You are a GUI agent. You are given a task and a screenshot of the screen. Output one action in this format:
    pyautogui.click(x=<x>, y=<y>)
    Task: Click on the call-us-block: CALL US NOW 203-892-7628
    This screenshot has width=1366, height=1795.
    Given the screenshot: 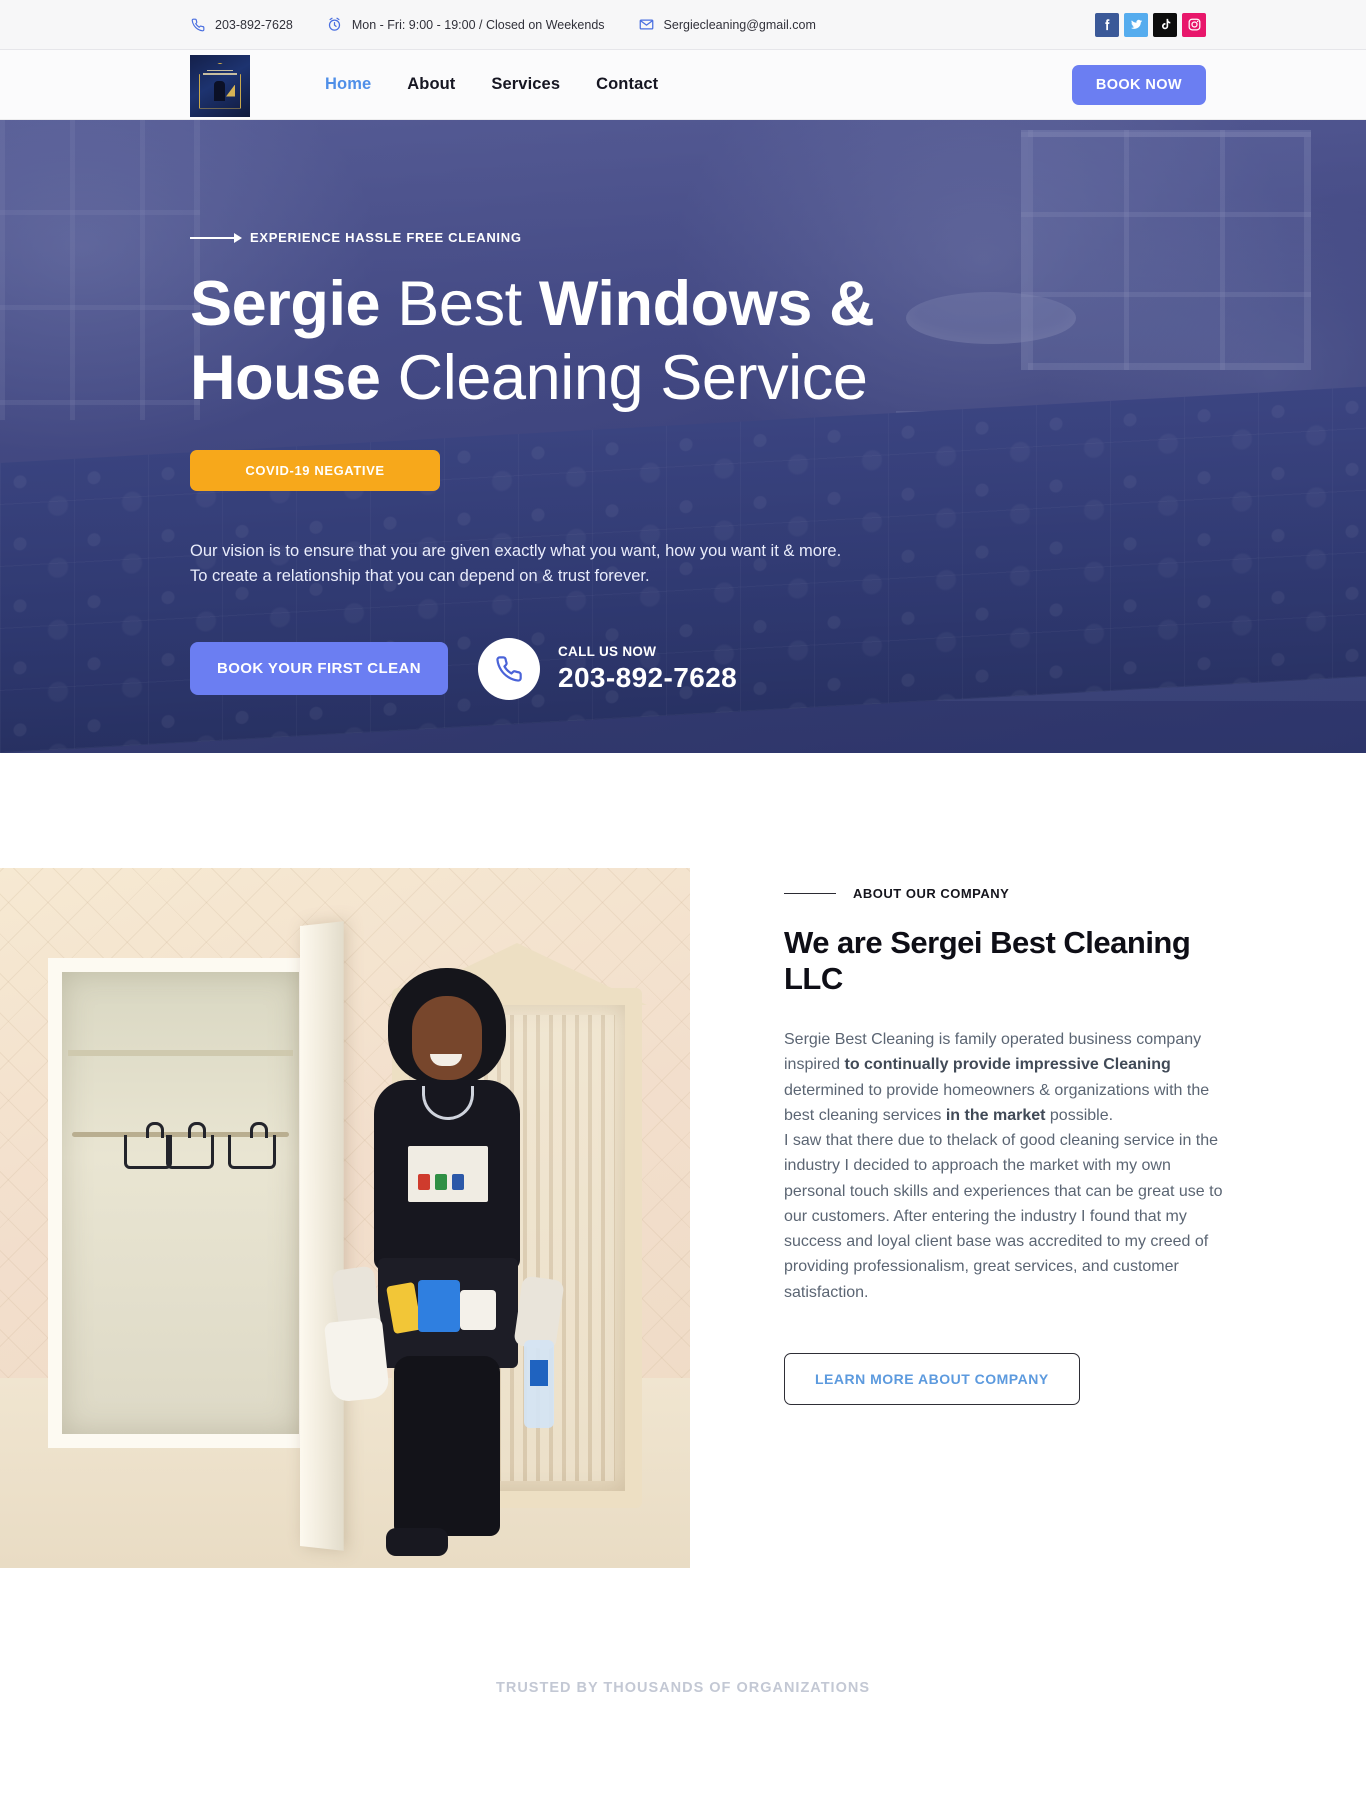 What is the action you would take?
    pyautogui.click(x=607, y=668)
    